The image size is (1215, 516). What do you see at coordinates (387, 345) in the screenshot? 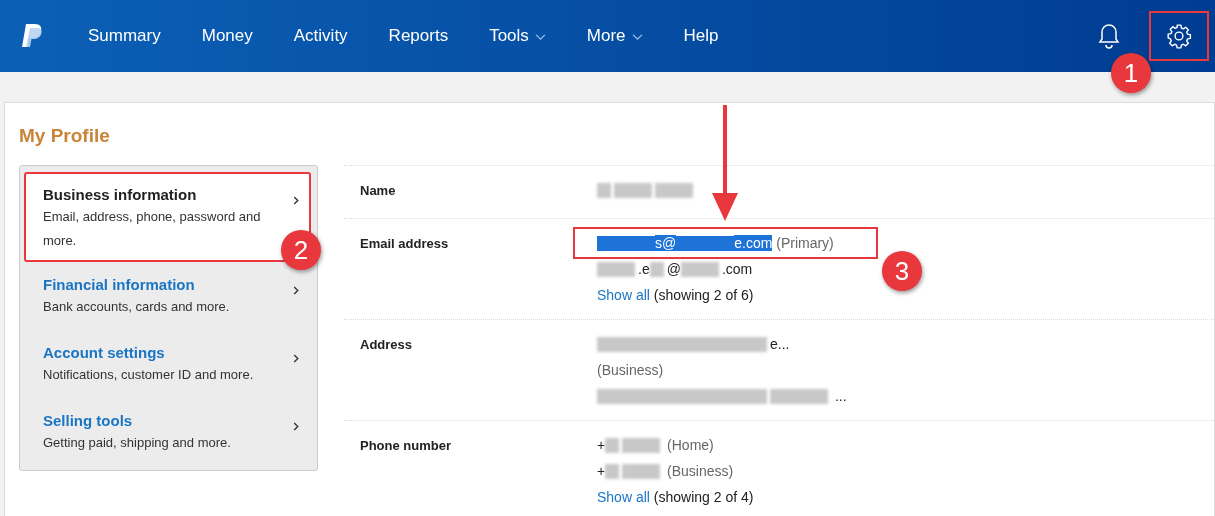
I see `field-label: Address` at bounding box center [387, 345].